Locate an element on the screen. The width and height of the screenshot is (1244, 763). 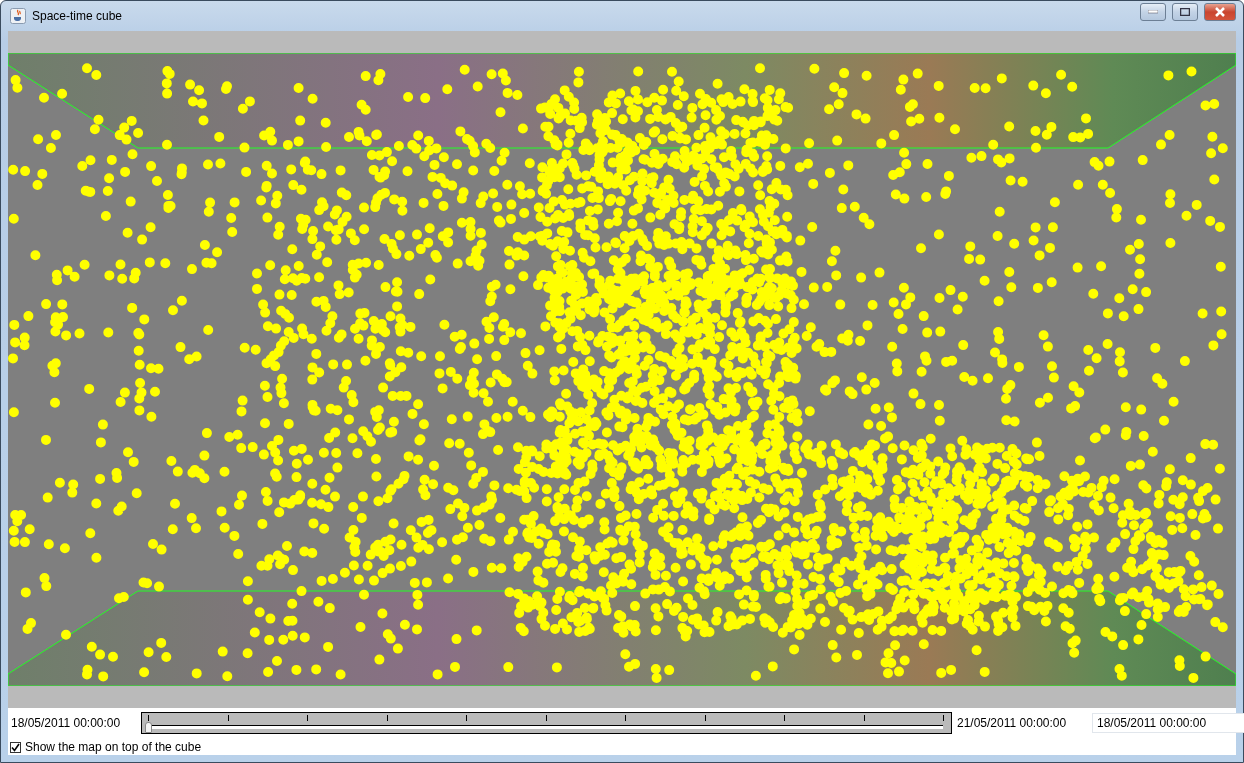
start-date-label: 18/05/2011 00:00:00 is located at coordinates (66, 723).